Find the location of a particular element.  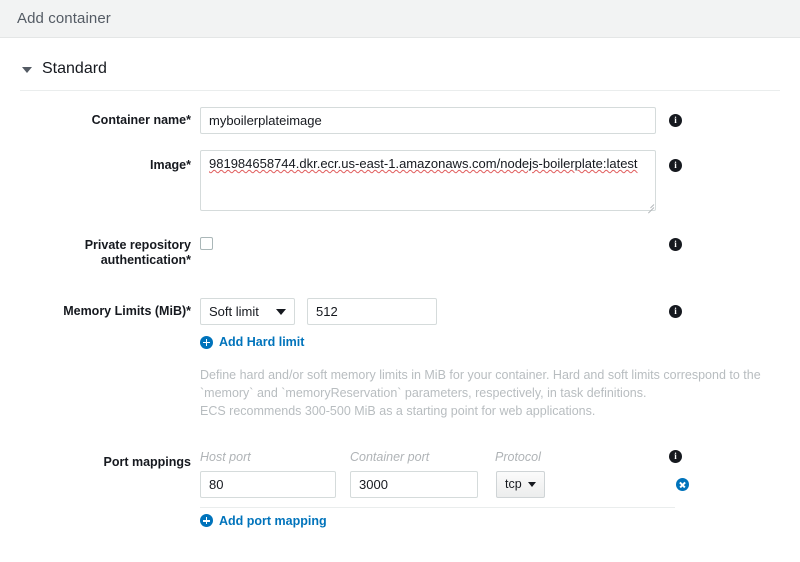

dialog-titlebar: Add container is located at coordinates (400, 19).